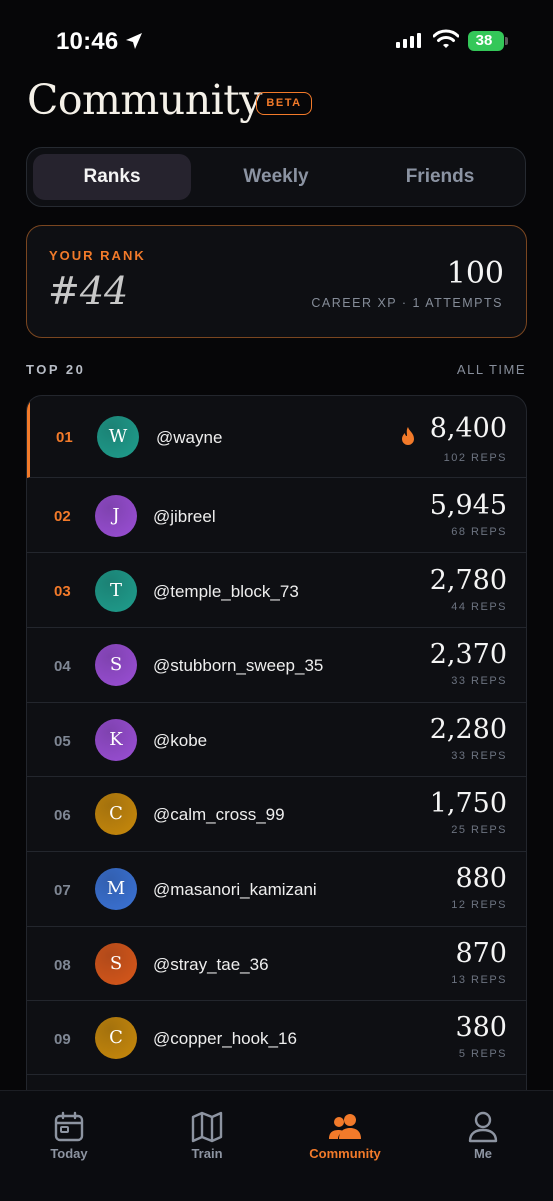 The image size is (553, 1201). What do you see at coordinates (440, 177) in the screenshot?
I see `tab-friends: Friends` at bounding box center [440, 177].